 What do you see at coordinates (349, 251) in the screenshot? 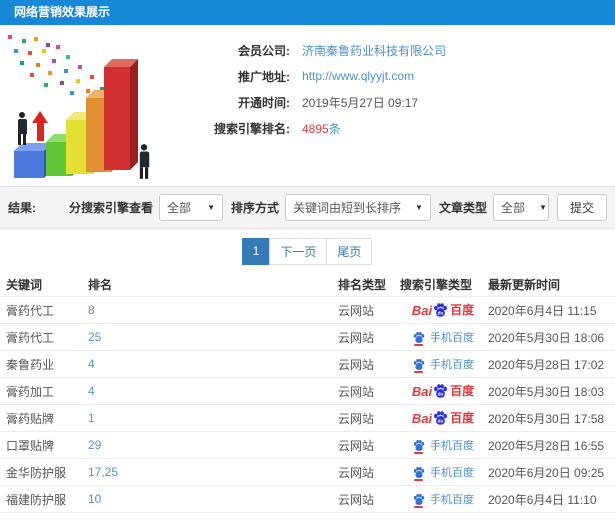
I see `last-page-button: 尾页` at bounding box center [349, 251].